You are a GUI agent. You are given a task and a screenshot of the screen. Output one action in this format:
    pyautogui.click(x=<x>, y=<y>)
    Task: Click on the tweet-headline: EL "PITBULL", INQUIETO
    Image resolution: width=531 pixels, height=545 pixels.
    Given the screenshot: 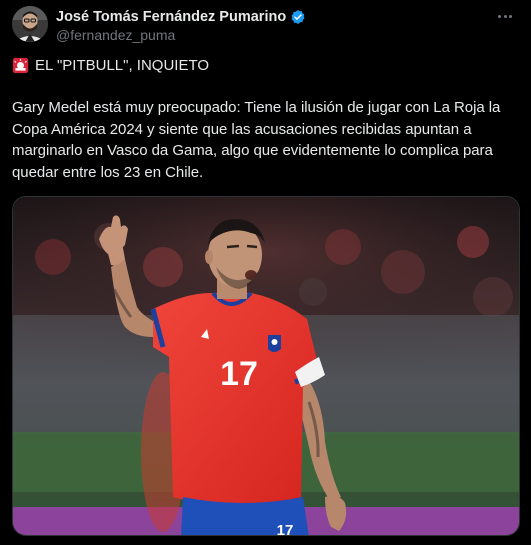 What is the action you would take?
    pyautogui.click(x=110, y=65)
    